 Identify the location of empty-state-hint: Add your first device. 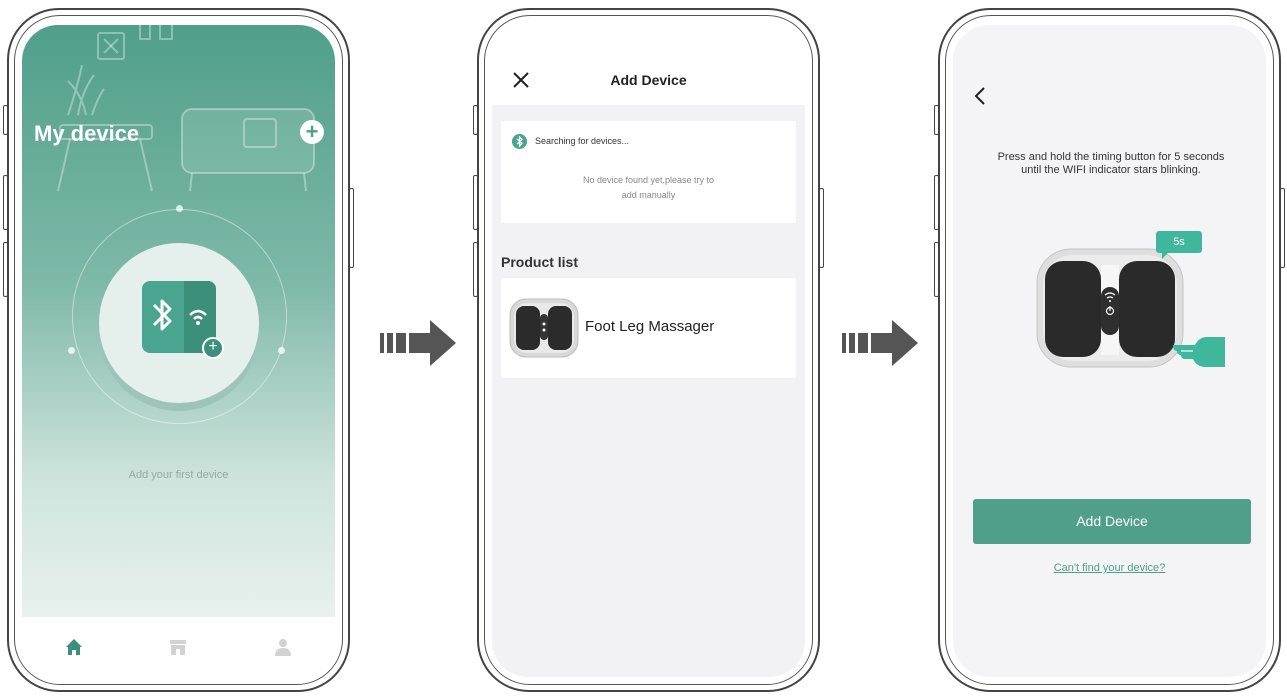
(178, 475).